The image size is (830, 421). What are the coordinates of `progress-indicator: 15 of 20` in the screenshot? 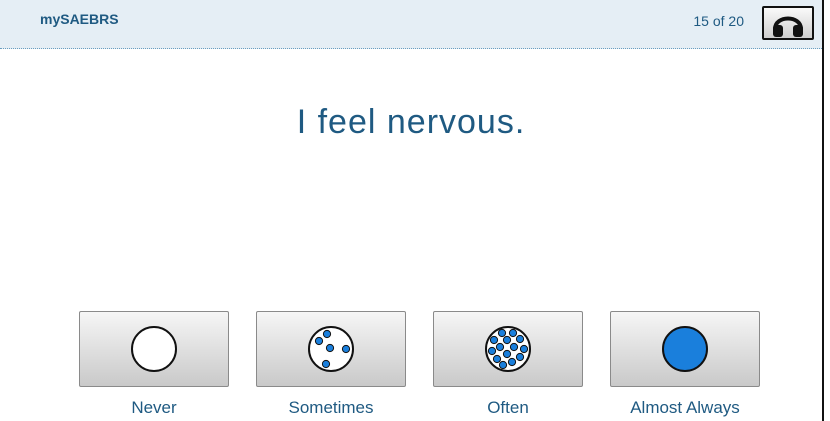 It's located at (718, 21).